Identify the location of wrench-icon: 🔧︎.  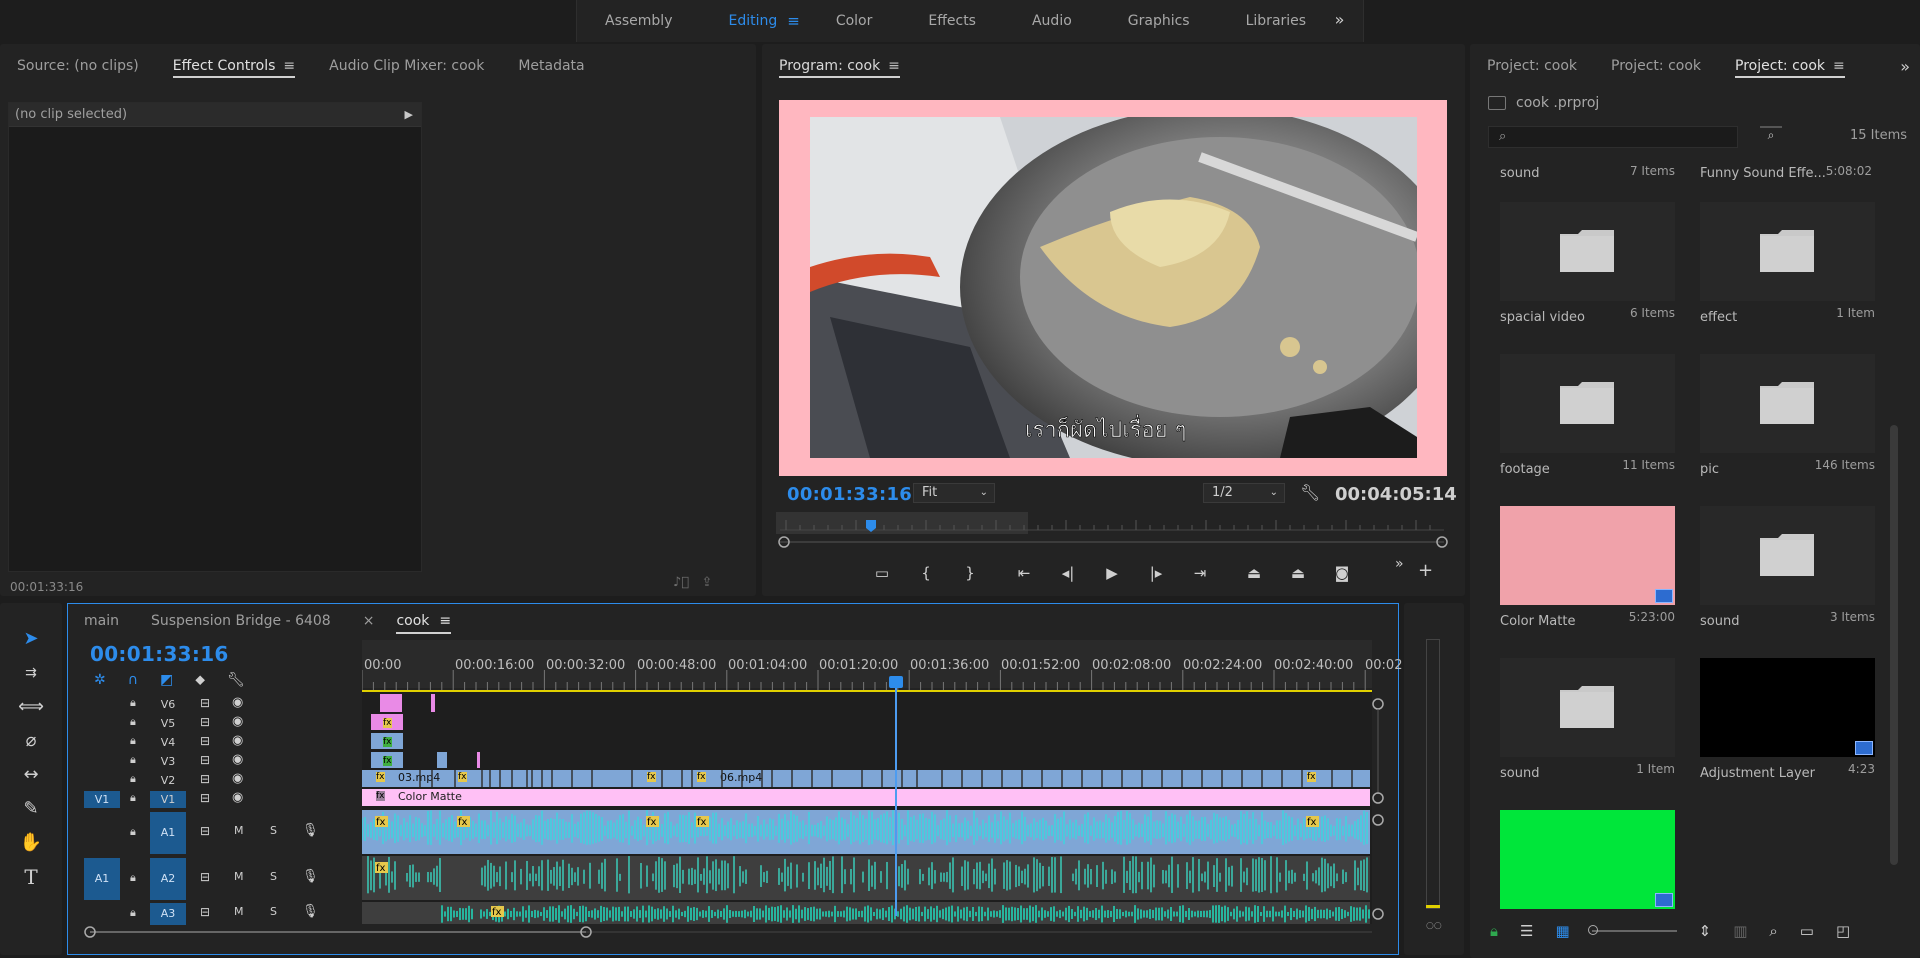
(1310, 492).